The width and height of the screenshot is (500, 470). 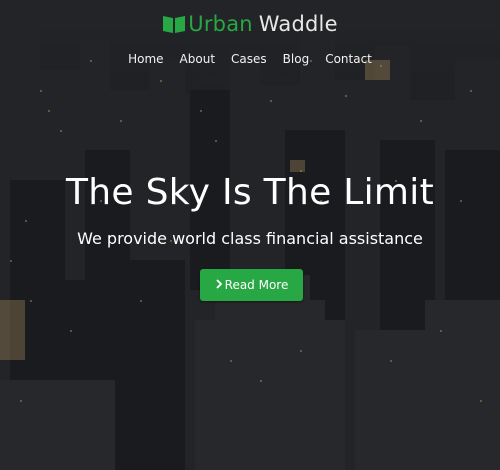 I want to click on read-more-button: Read More, so click(x=251, y=285).